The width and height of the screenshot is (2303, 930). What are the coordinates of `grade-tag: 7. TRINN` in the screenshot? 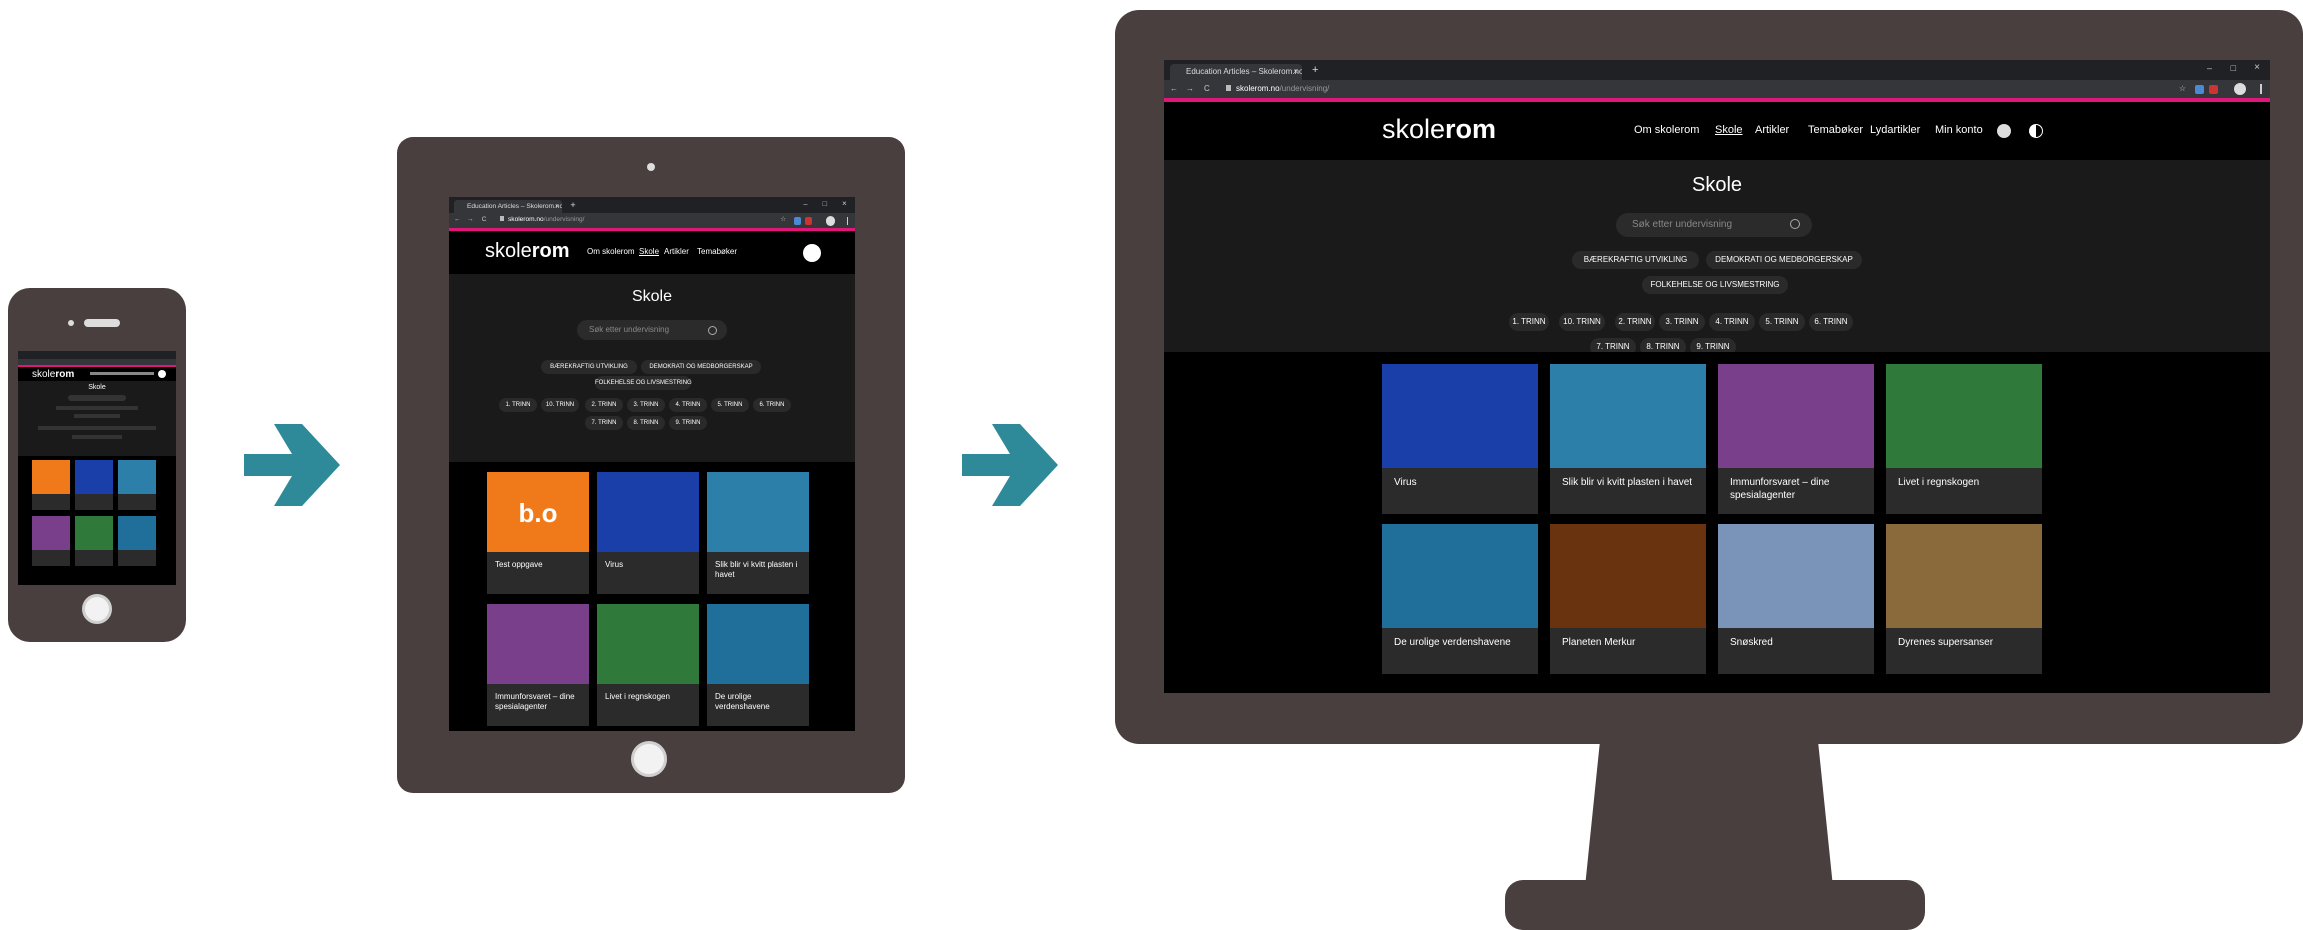 It's located at (604, 423).